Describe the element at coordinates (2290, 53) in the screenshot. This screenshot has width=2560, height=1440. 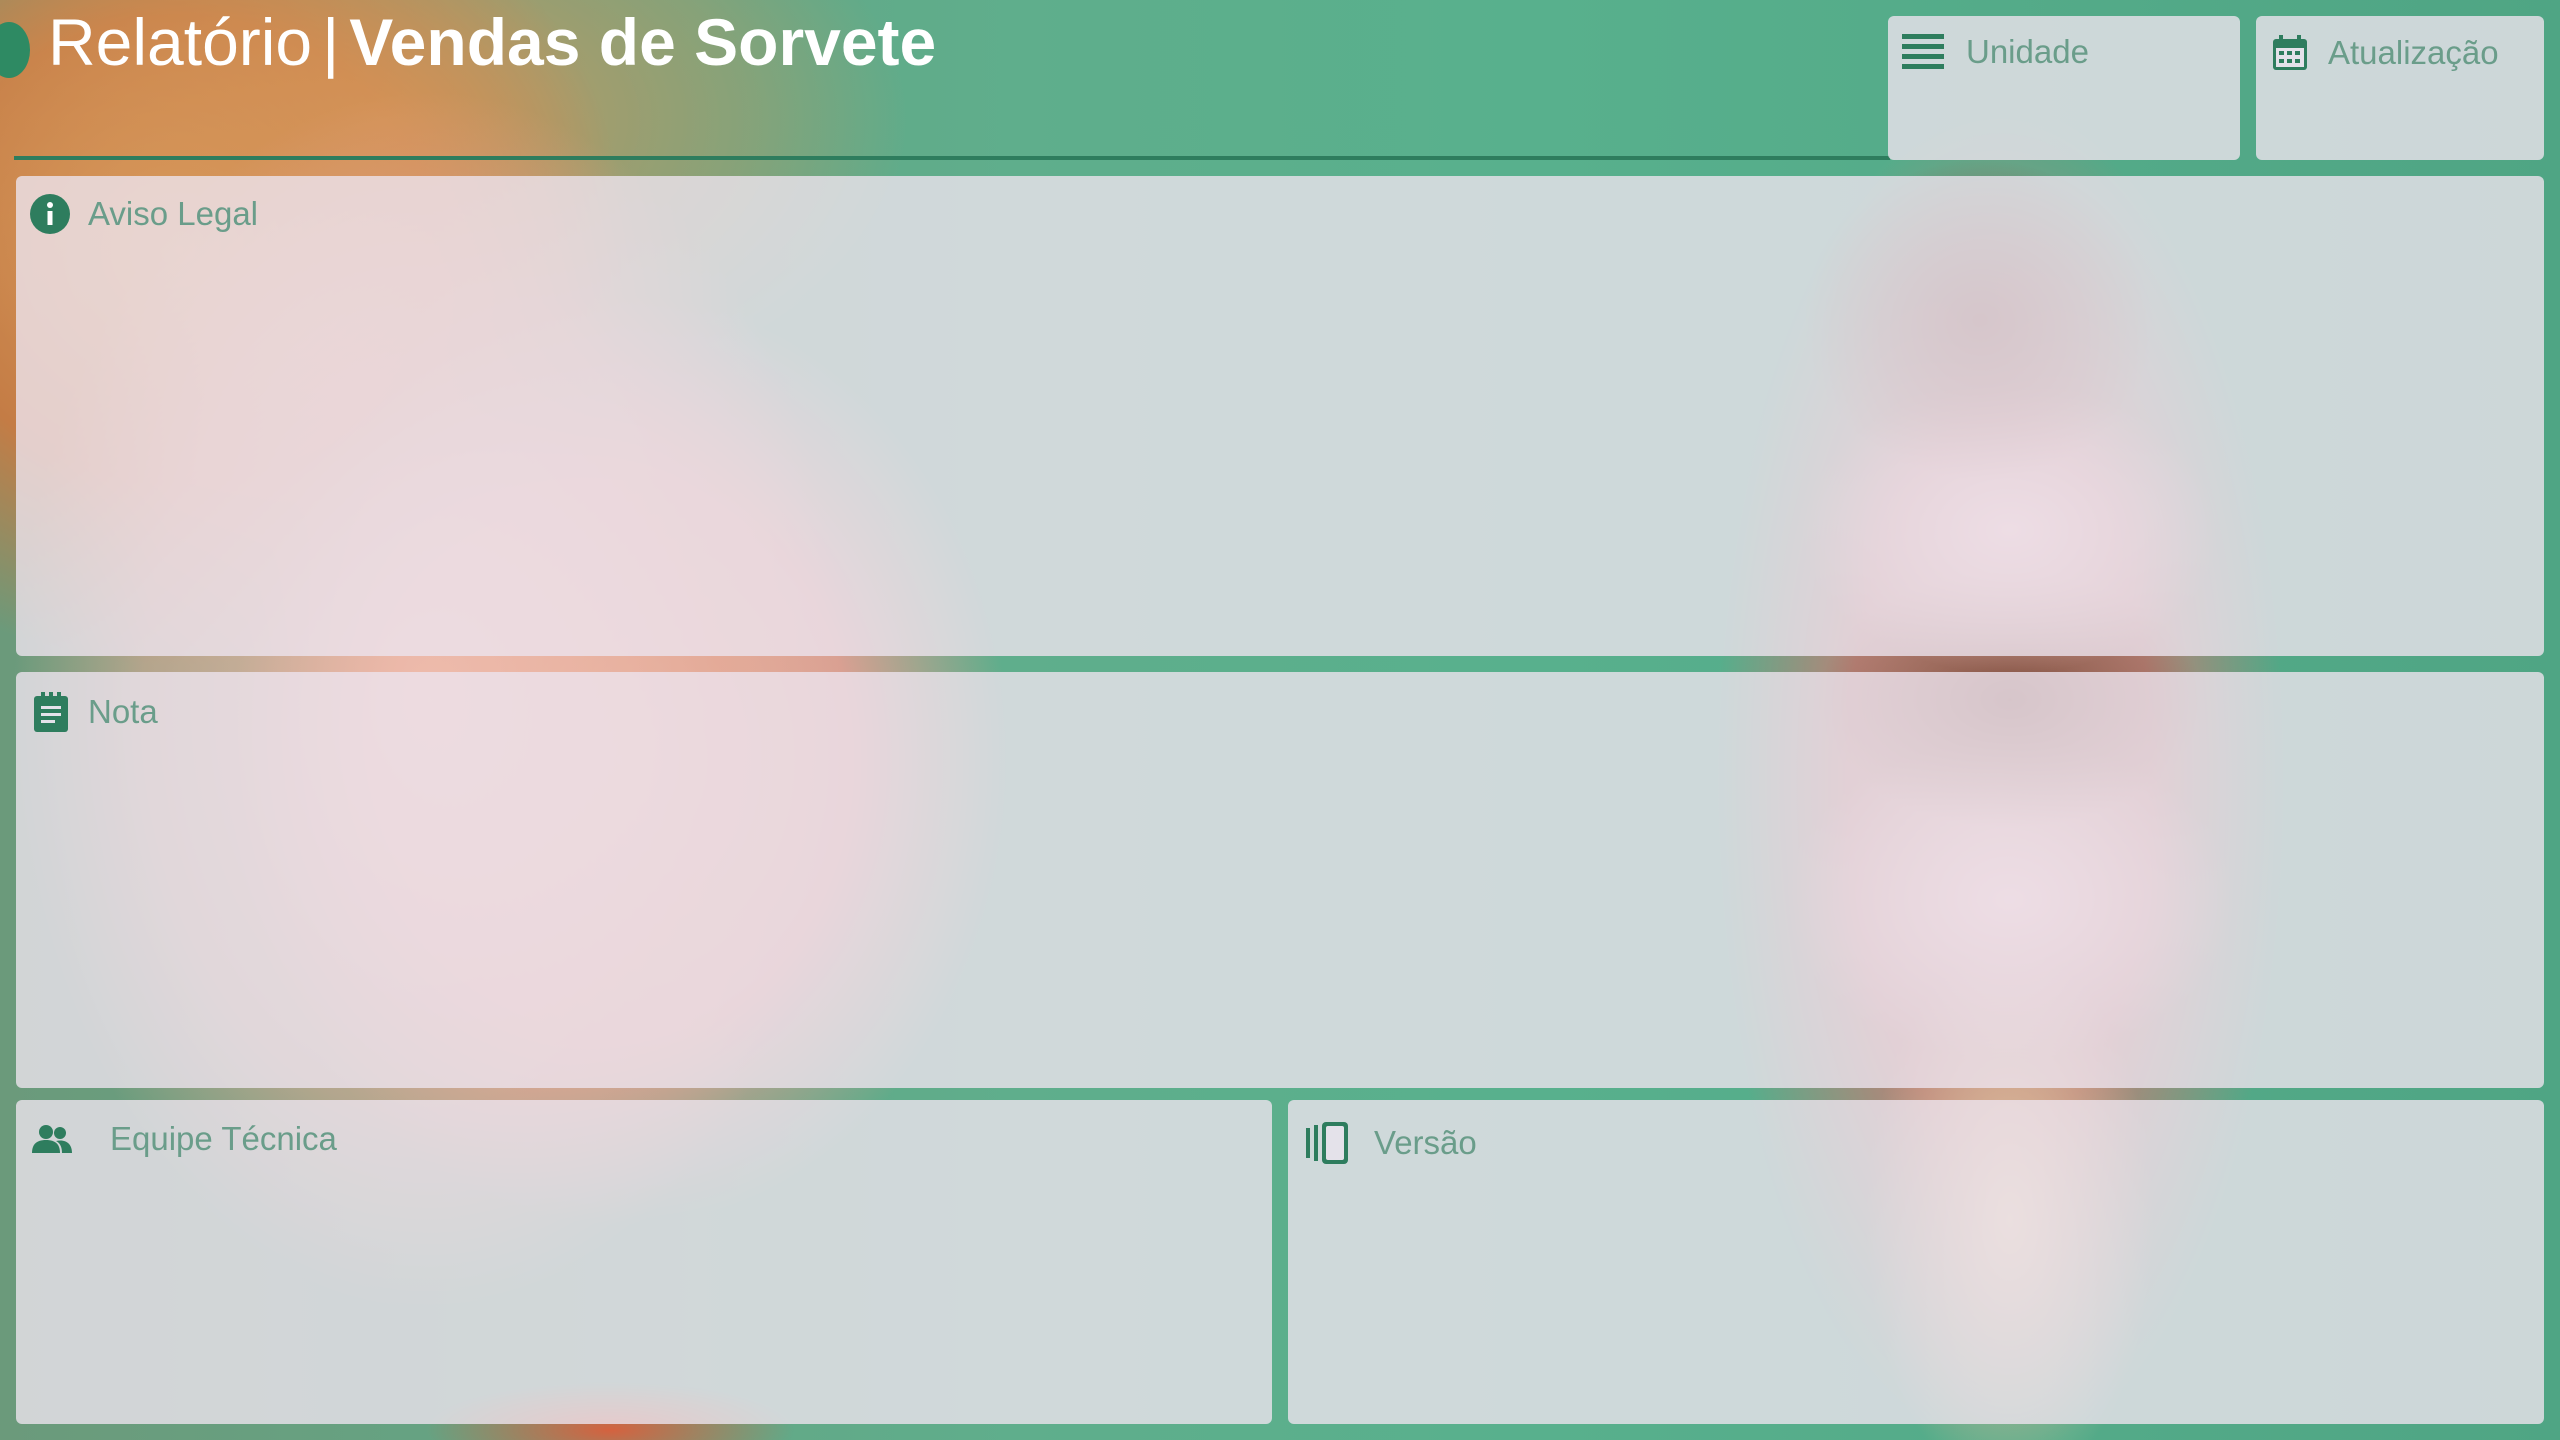
I see `calendar-icon` at that location.